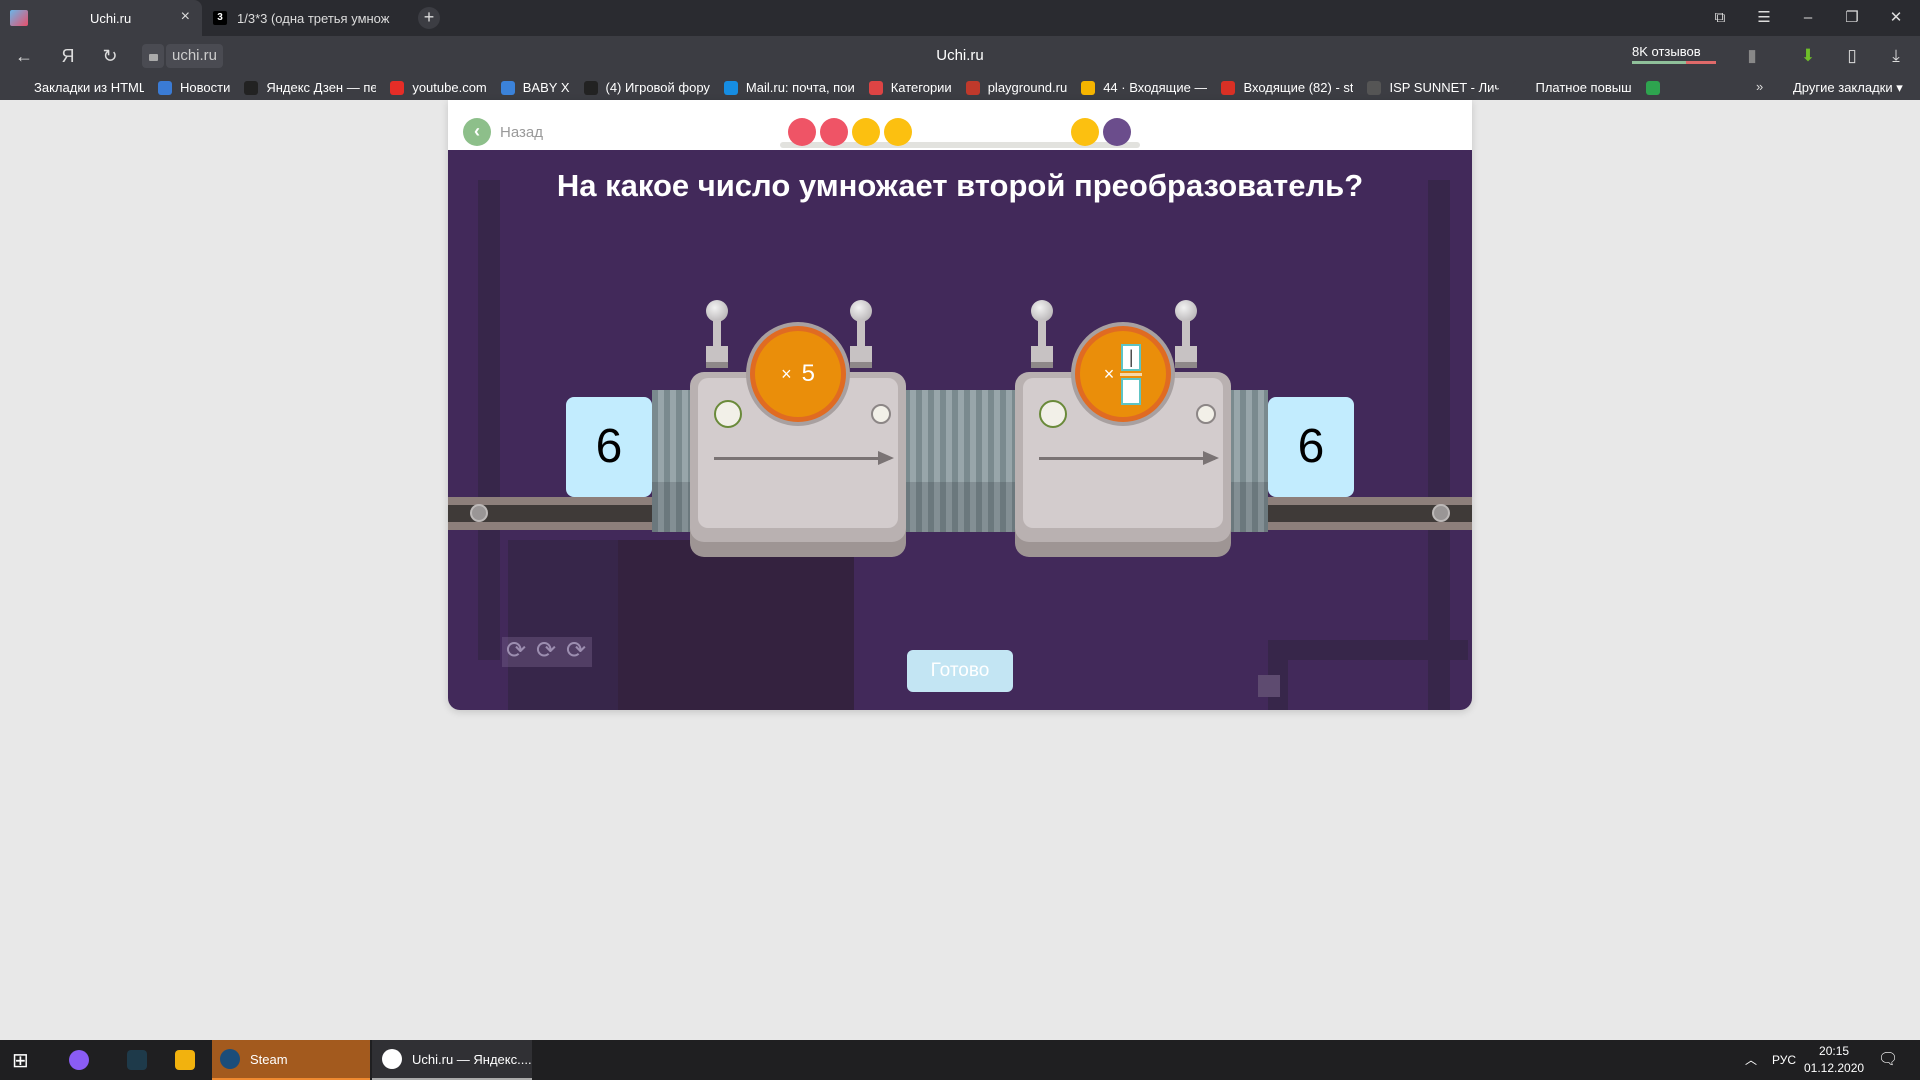  Describe the element at coordinates (1751, 1060) in the screenshot. I see `tray-chevron-icon: ︿` at that location.